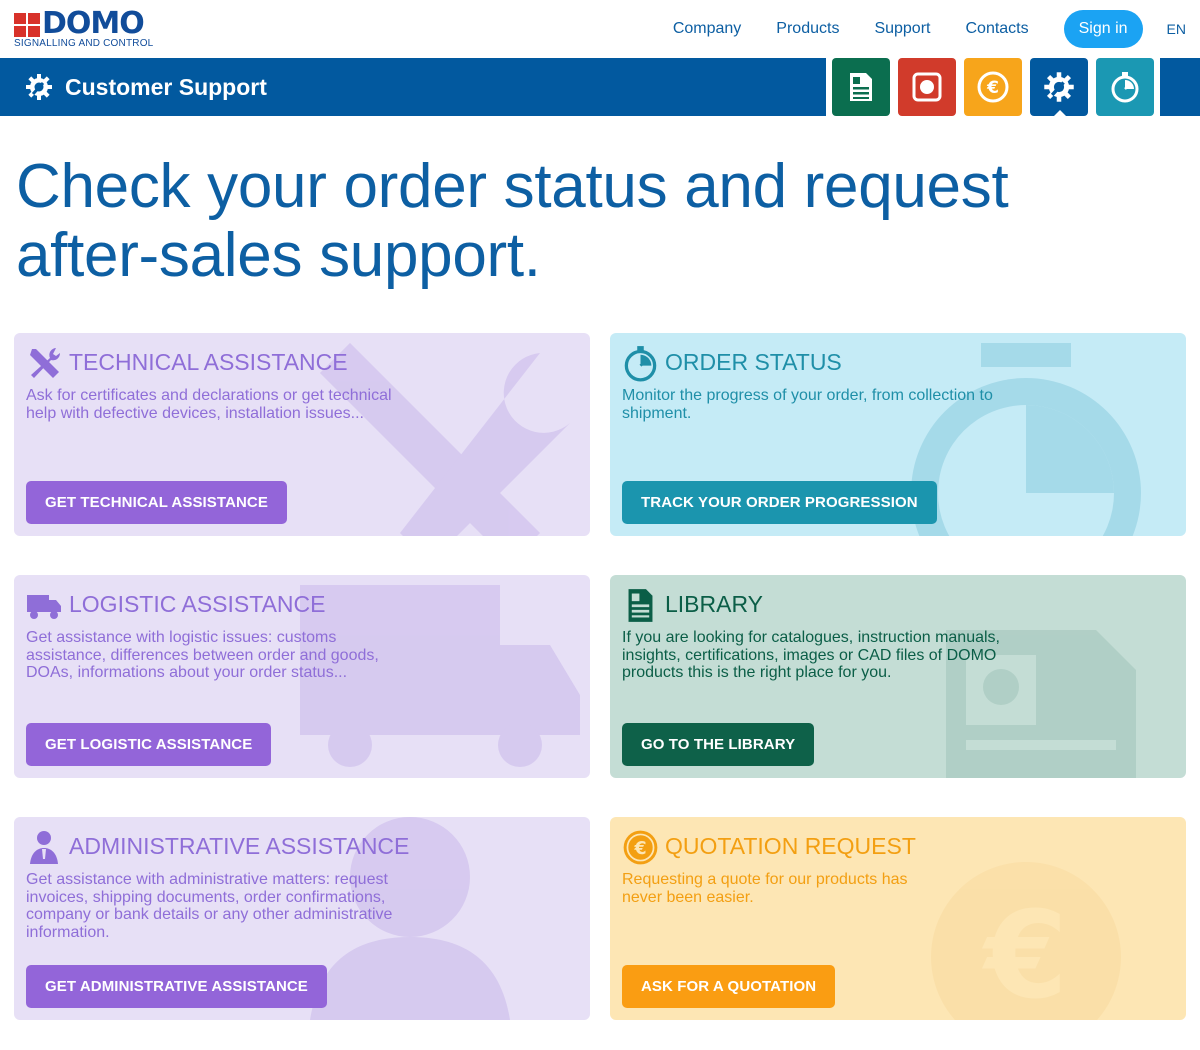 Image resolution: width=1200 pixels, height=1050 pixels. I want to click on euro-background-icon: €, so click(1026, 941).